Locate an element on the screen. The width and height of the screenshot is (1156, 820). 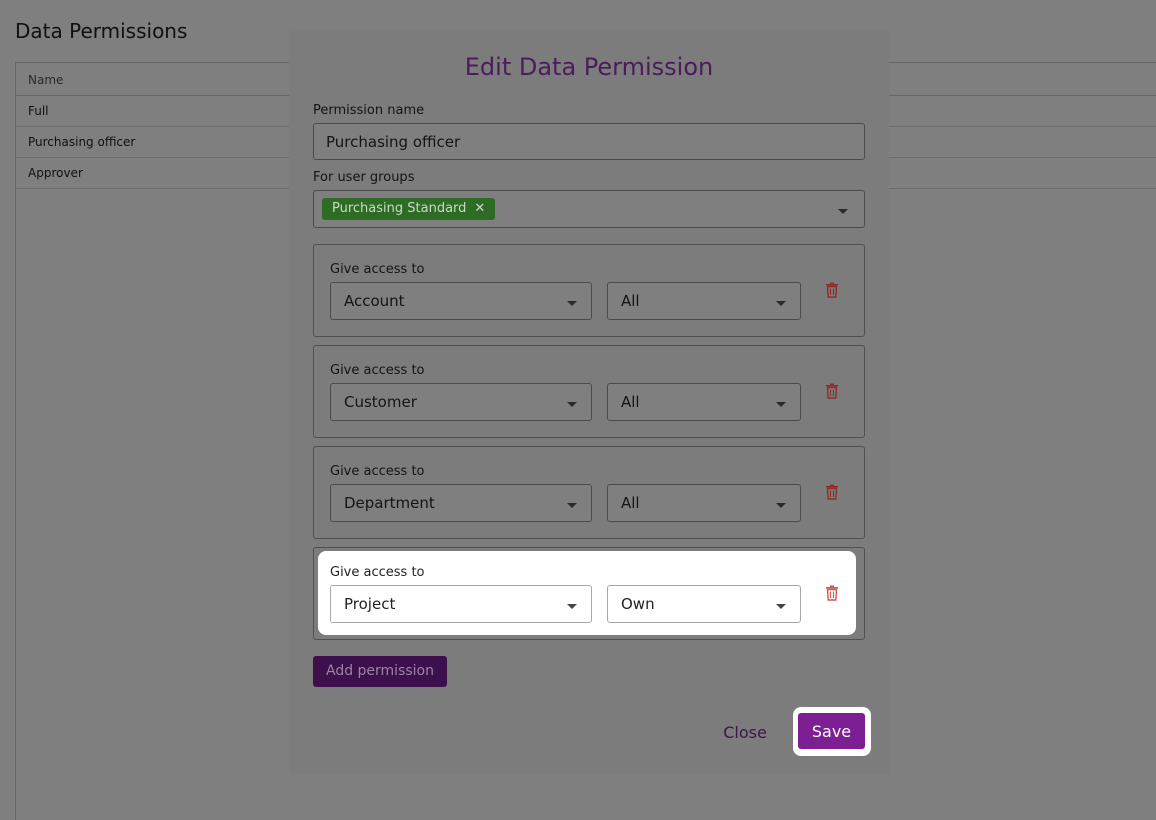
close-button: Close is located at coordinates (745, 732).